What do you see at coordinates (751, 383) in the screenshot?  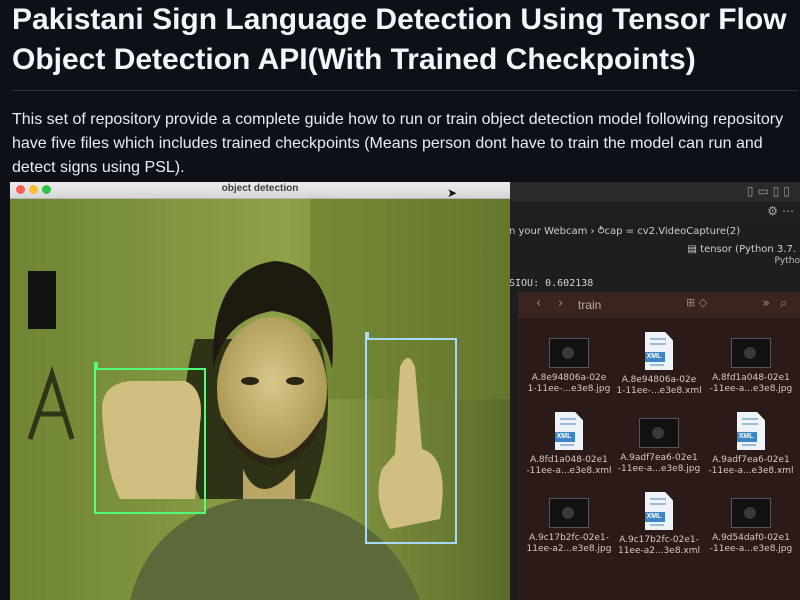 I see `file-name: A.8fd1a048-02e1 -11ee-a...e3e8.jpg` at bounding box center [751, 383].